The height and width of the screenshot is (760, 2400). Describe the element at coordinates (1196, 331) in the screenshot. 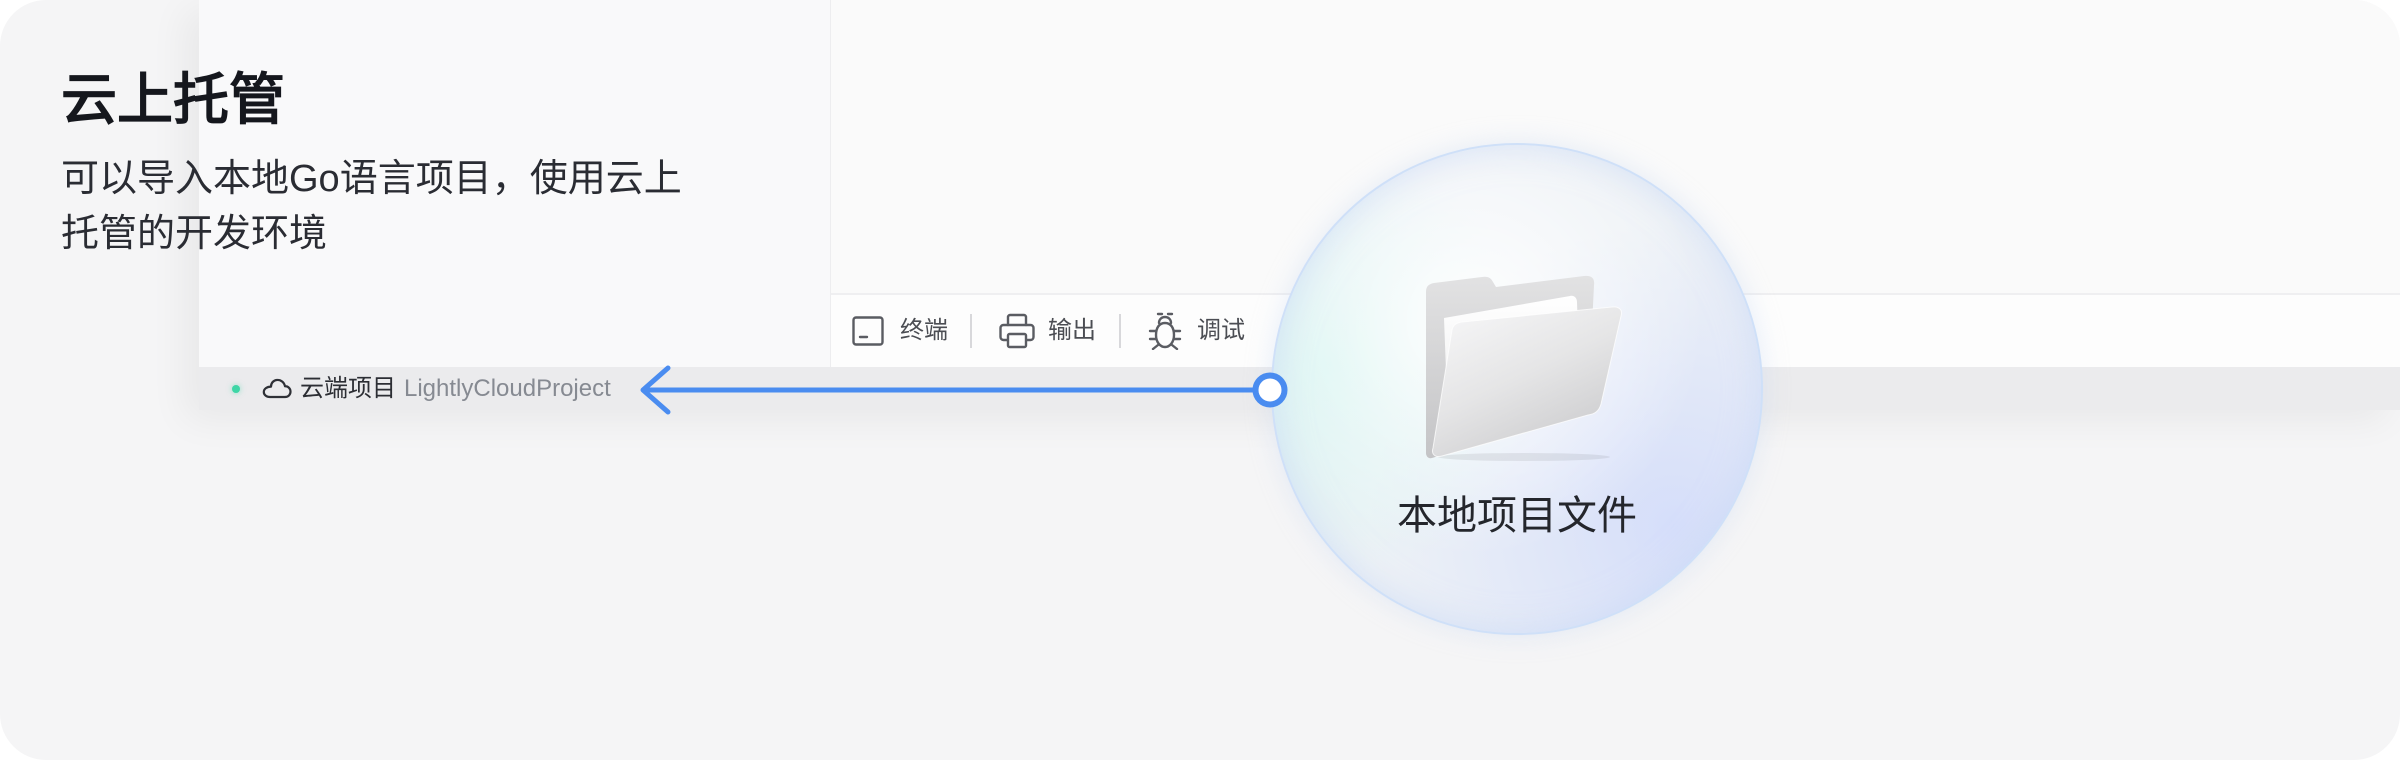

I see `tab-debug: 调试` at that location.